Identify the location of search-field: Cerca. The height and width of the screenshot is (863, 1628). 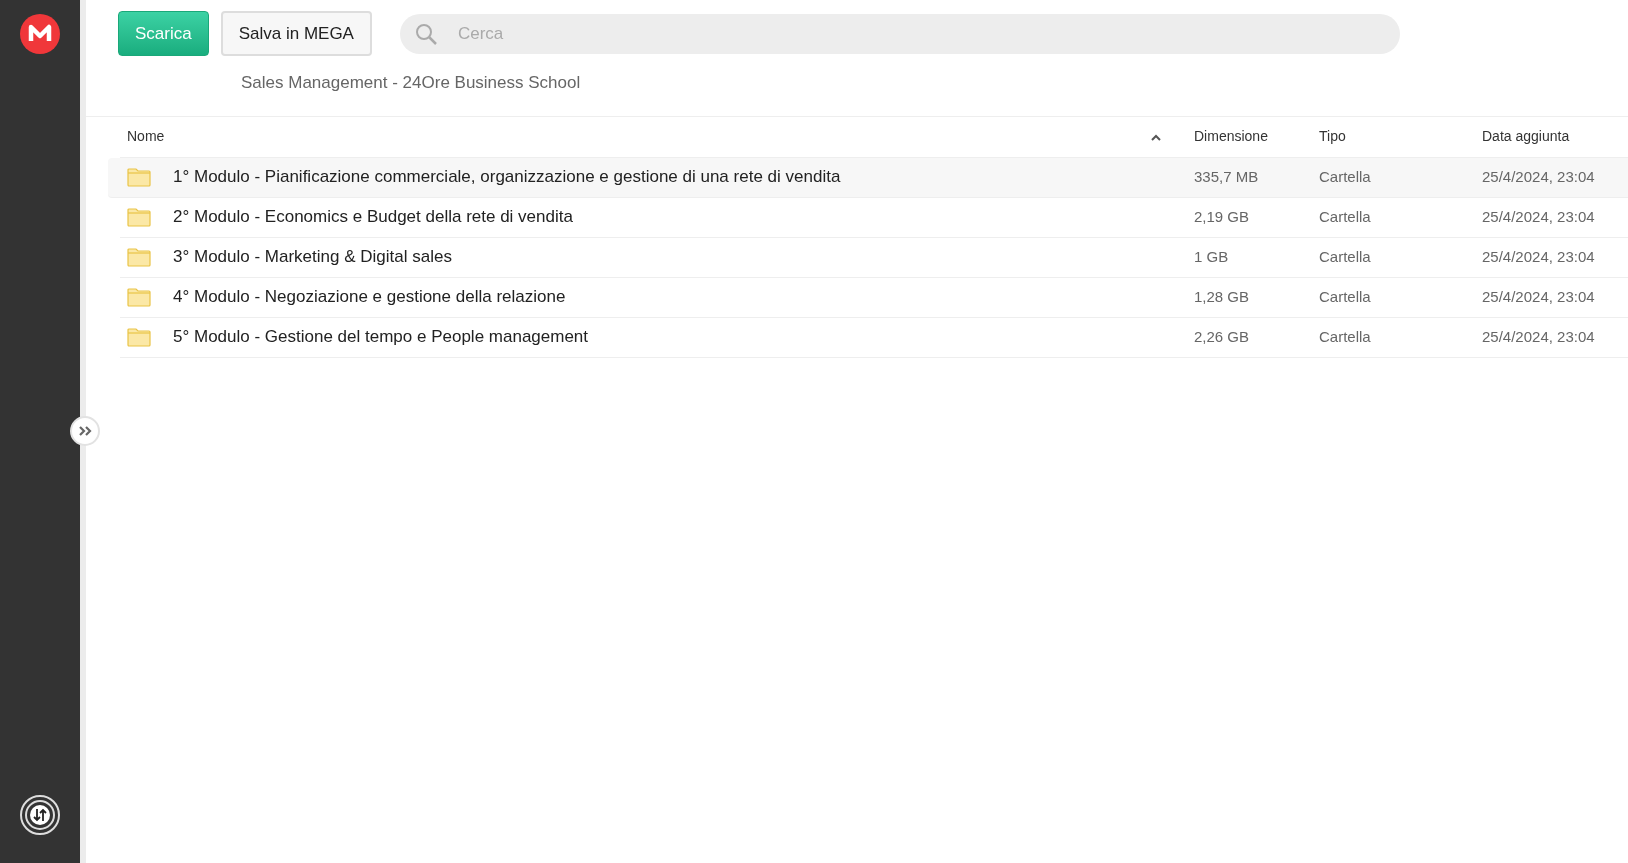
(899, 33).